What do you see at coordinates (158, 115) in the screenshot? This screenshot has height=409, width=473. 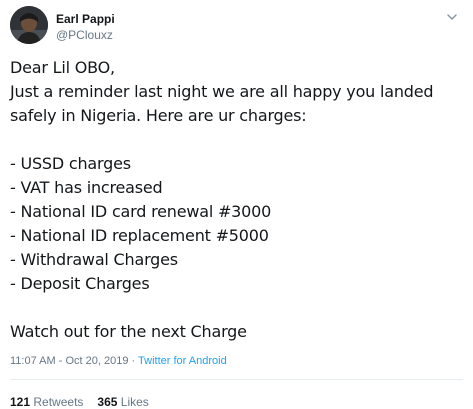 I see `tweet-line: safely in Nigeria. Here are ur charges:` at bounding box center [158, 115].